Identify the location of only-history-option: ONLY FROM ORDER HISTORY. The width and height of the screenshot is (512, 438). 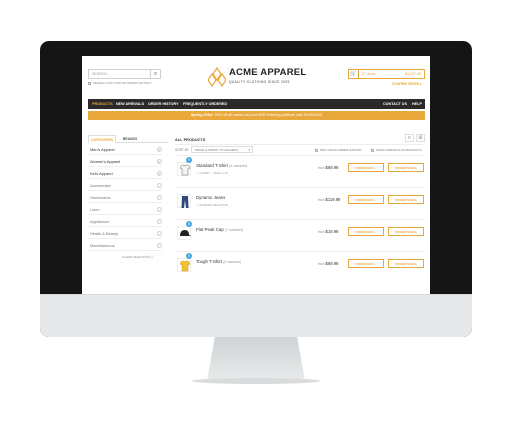
(338, 150).